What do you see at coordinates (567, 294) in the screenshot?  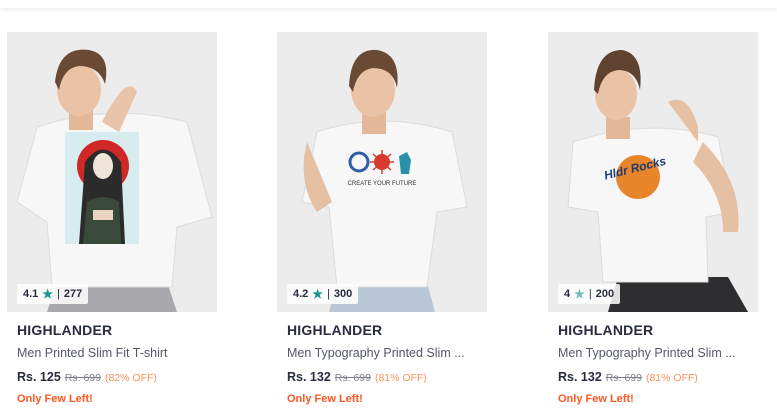 I see `rating-value: 4` at bounding box center [567, 294].